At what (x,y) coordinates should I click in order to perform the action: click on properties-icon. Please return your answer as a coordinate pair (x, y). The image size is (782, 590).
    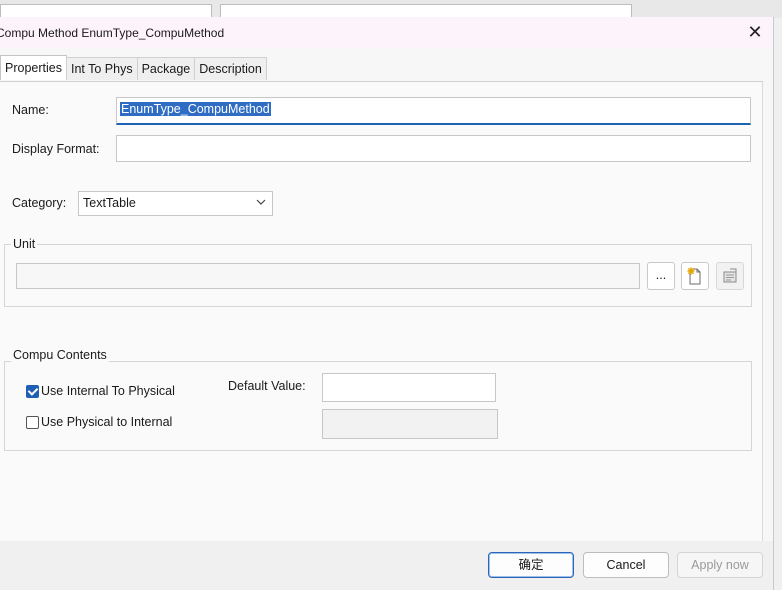
    Looking at the image, I should click on (730, 278).